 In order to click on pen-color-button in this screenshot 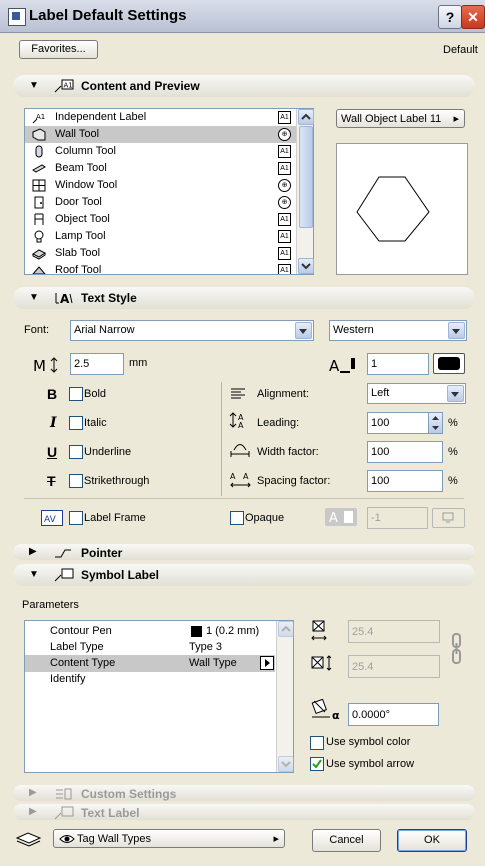, I will do `click(449, 363)`.